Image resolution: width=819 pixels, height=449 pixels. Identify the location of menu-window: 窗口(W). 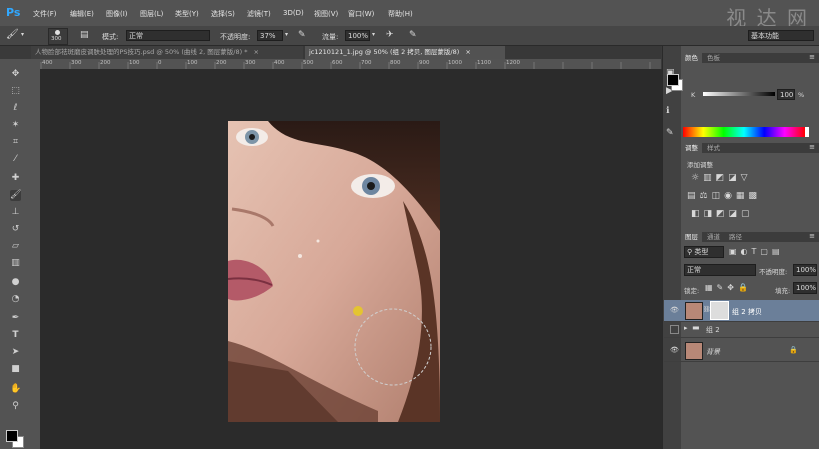
(361, 14).